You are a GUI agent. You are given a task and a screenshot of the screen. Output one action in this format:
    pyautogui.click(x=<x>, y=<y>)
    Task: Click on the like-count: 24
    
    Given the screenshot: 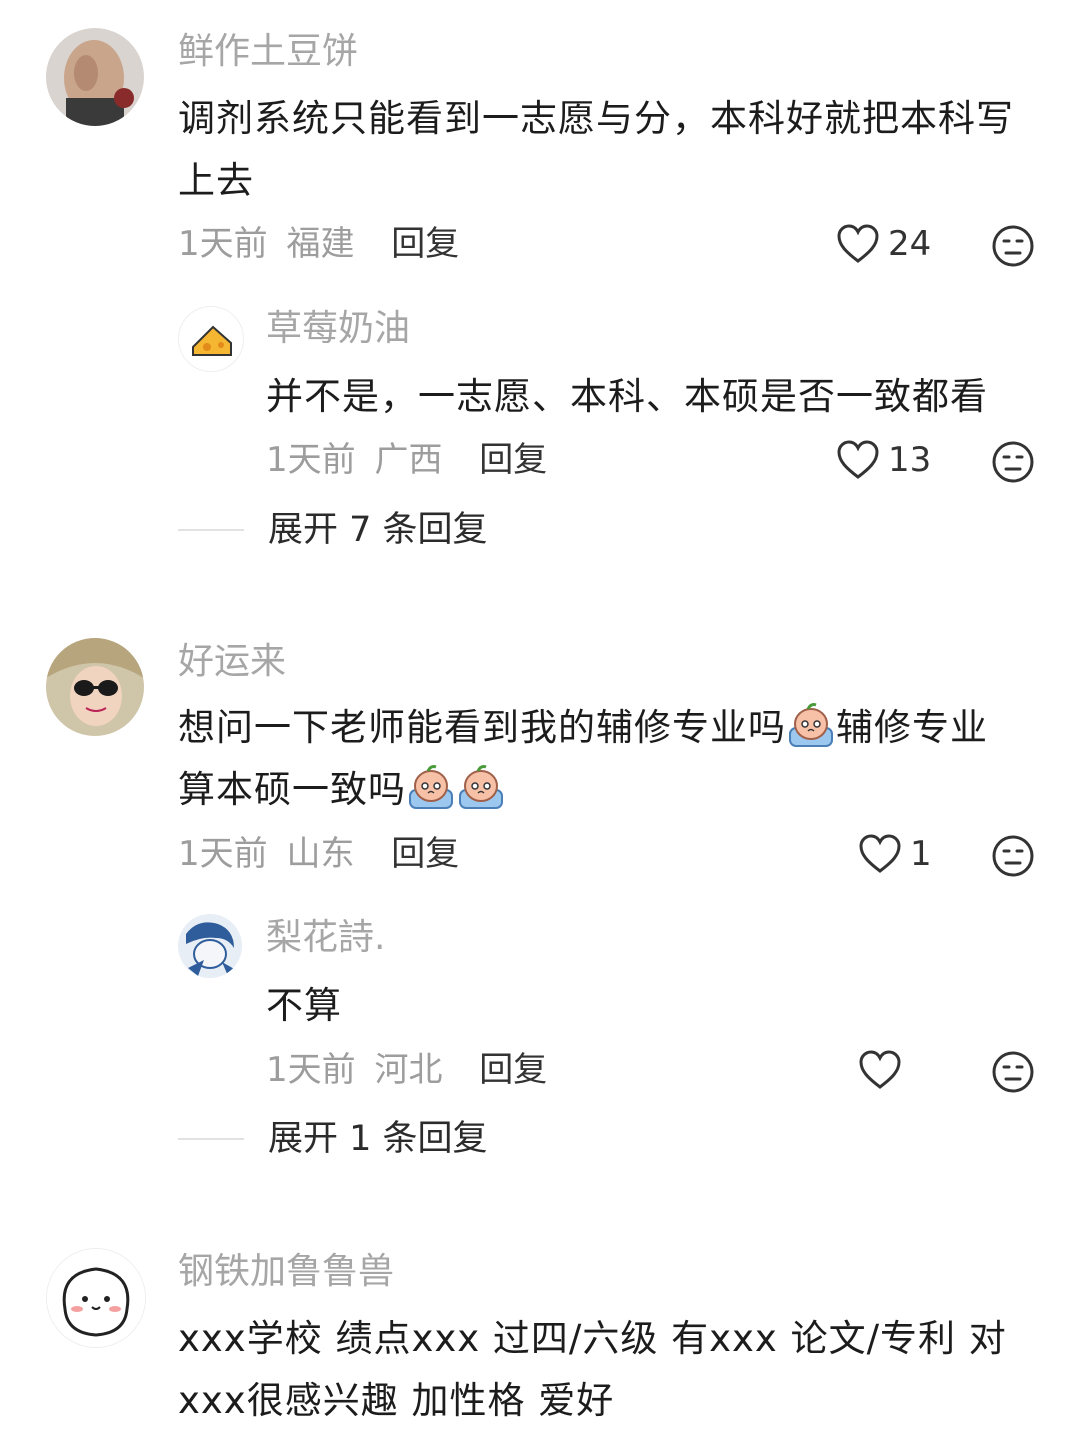 What is the action you would take?
    pyautogui.click(x=910, y=244)
    